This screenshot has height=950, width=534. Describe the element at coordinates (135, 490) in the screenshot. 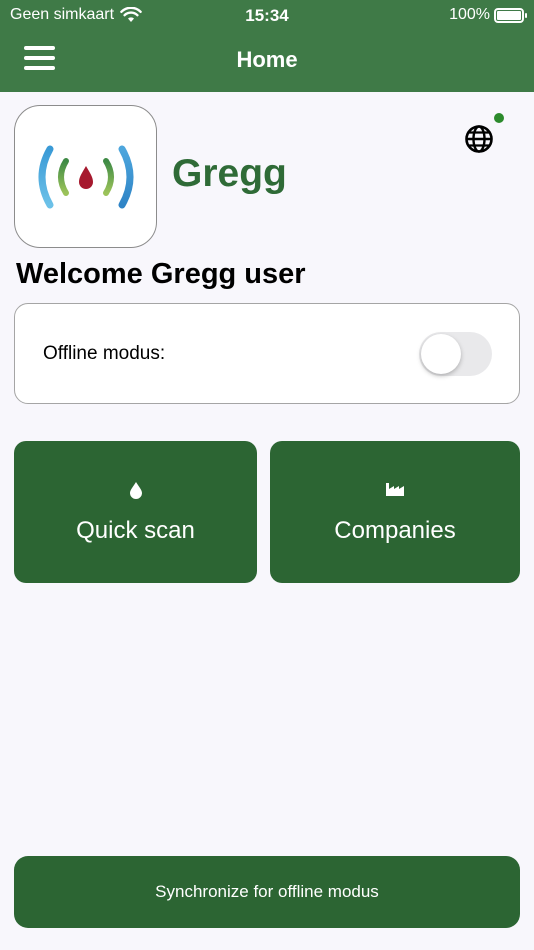

I see `drop-icon` at that location.